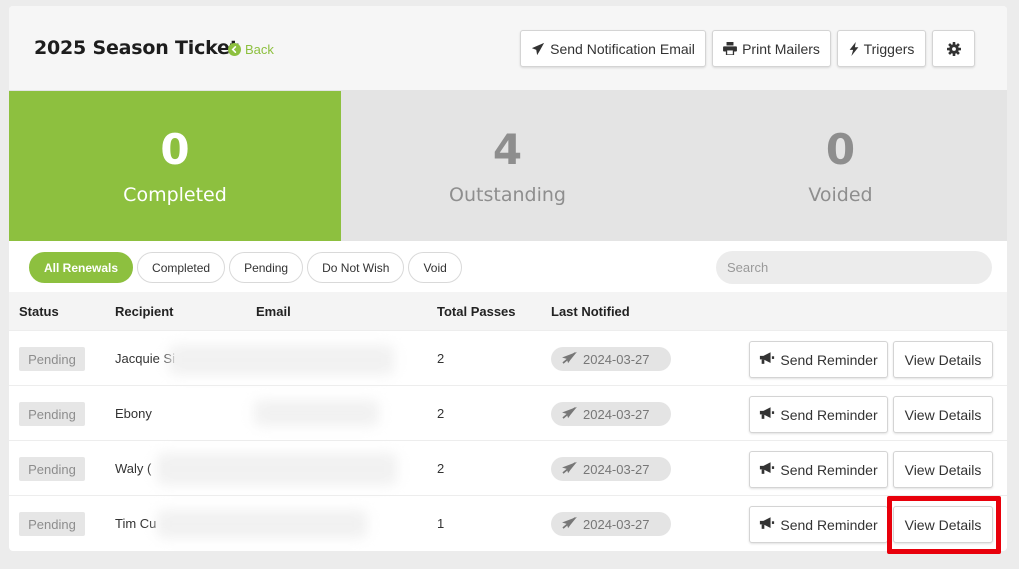 The width and height of the screenshot is (1019, 569). Describe the element at coordinates (234, 49) in the screenshot. I see `back-arrow-icon` at that location.